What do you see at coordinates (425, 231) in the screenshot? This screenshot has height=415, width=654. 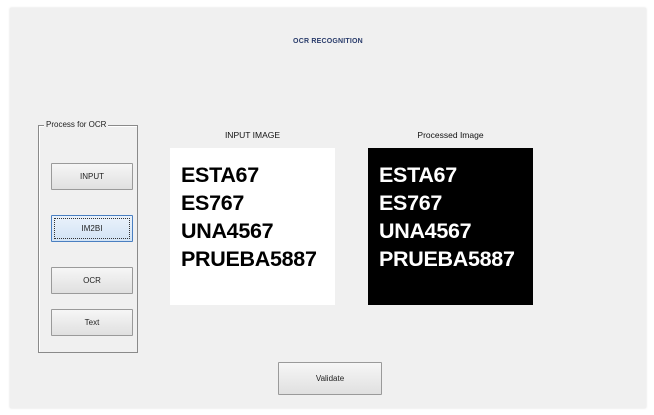 I see `processed-image-line: UNA4567` at bounding box center [425, 231].